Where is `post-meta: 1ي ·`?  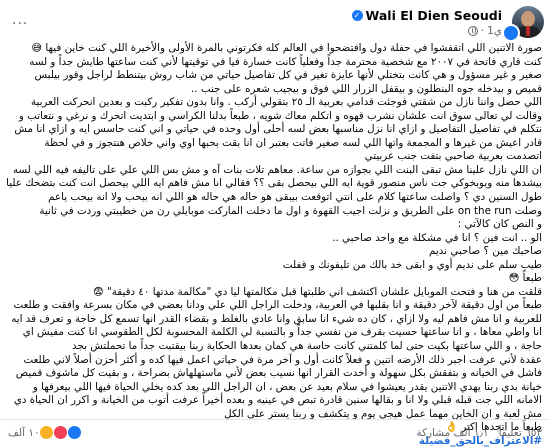
post-meta: 1ي · is located at coordinates (484, 30).